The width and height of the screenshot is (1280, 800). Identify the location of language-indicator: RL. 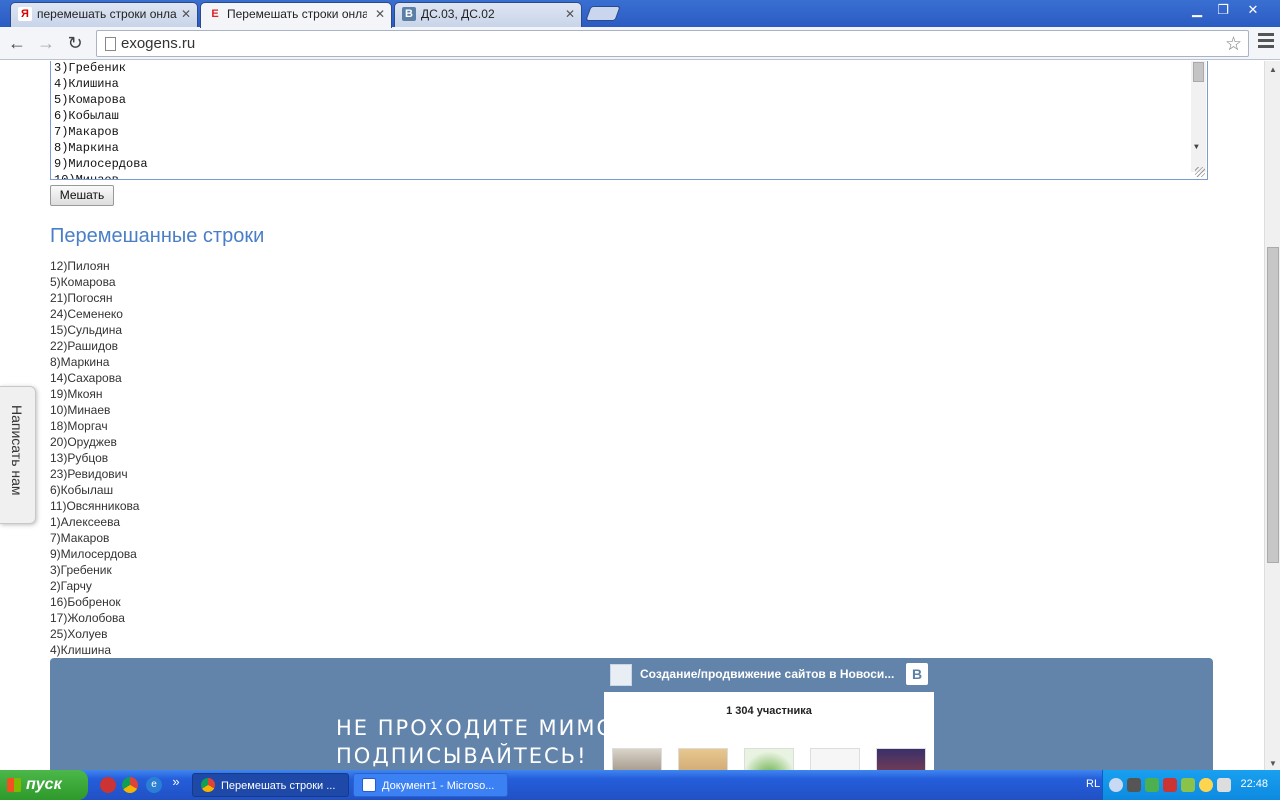
(1093, 784).